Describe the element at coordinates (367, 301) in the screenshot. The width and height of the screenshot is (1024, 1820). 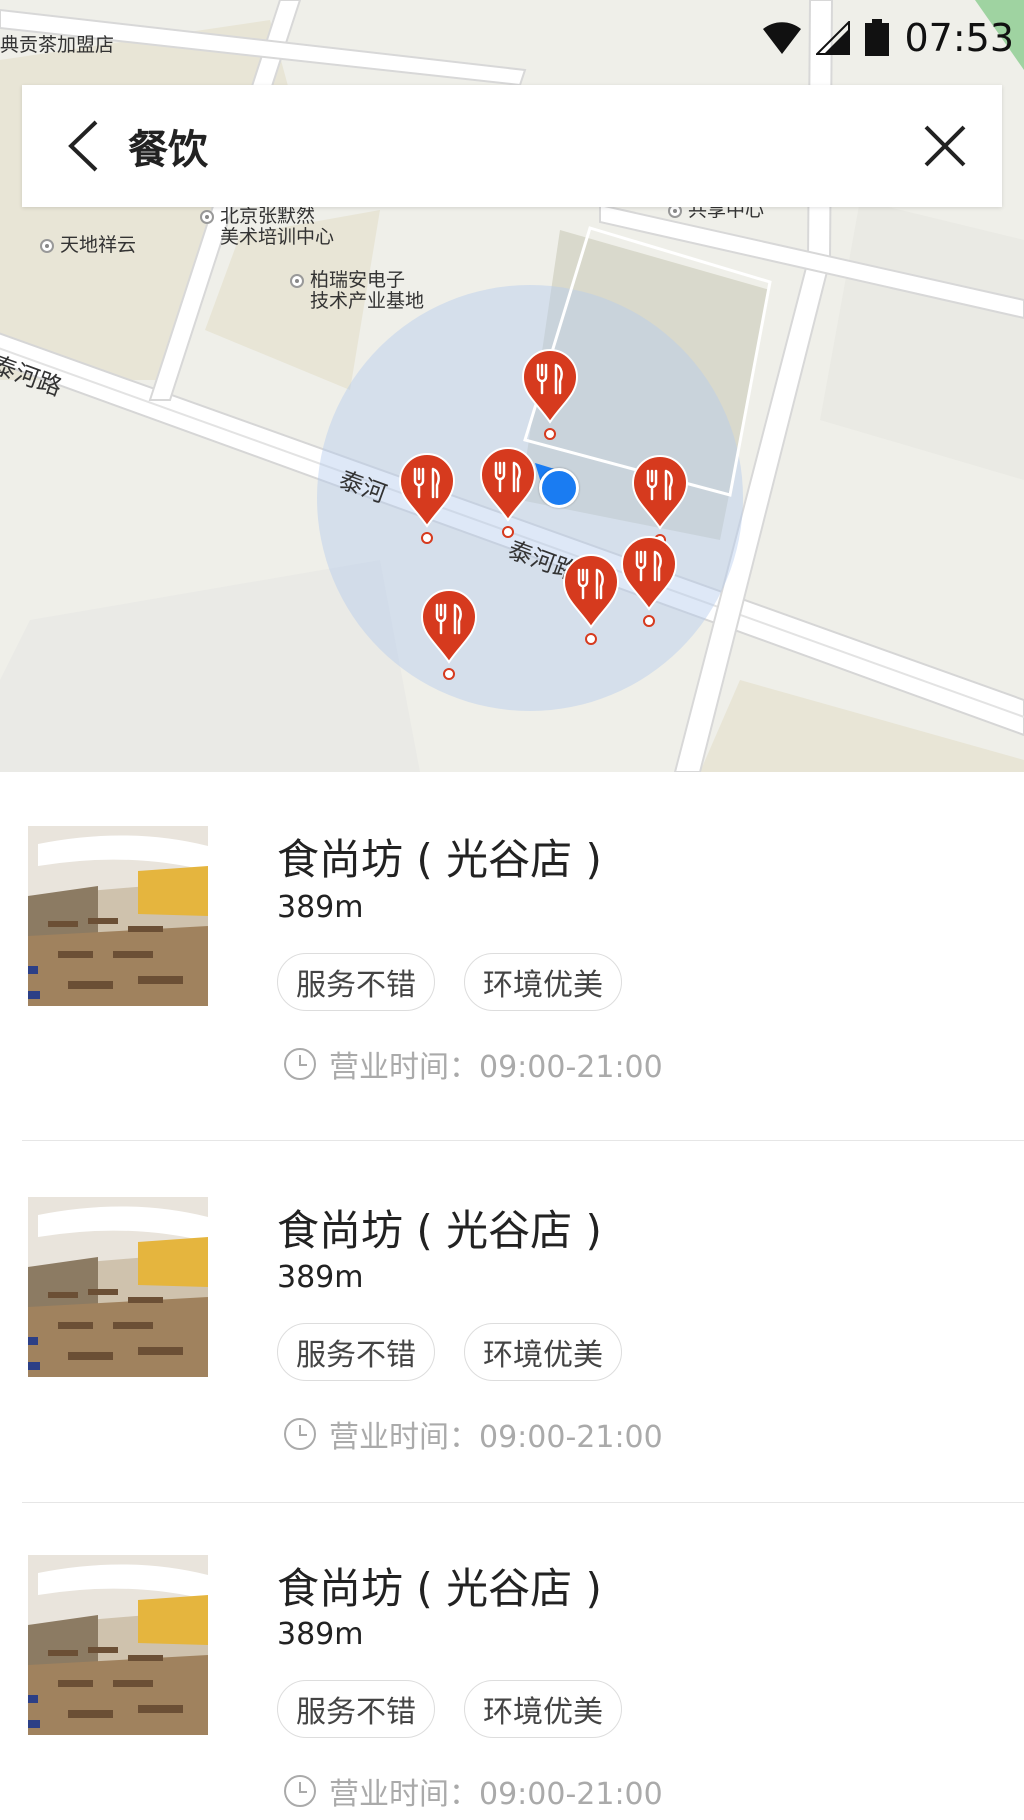
I see `poi-text: 技术产业基地` at that location.